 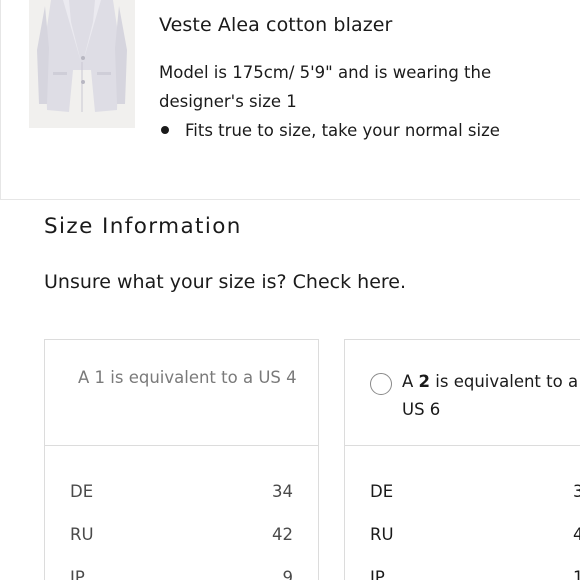 I want to click on size-help-link: Unsure what your size is? Check here., so click(x=225, y=282).